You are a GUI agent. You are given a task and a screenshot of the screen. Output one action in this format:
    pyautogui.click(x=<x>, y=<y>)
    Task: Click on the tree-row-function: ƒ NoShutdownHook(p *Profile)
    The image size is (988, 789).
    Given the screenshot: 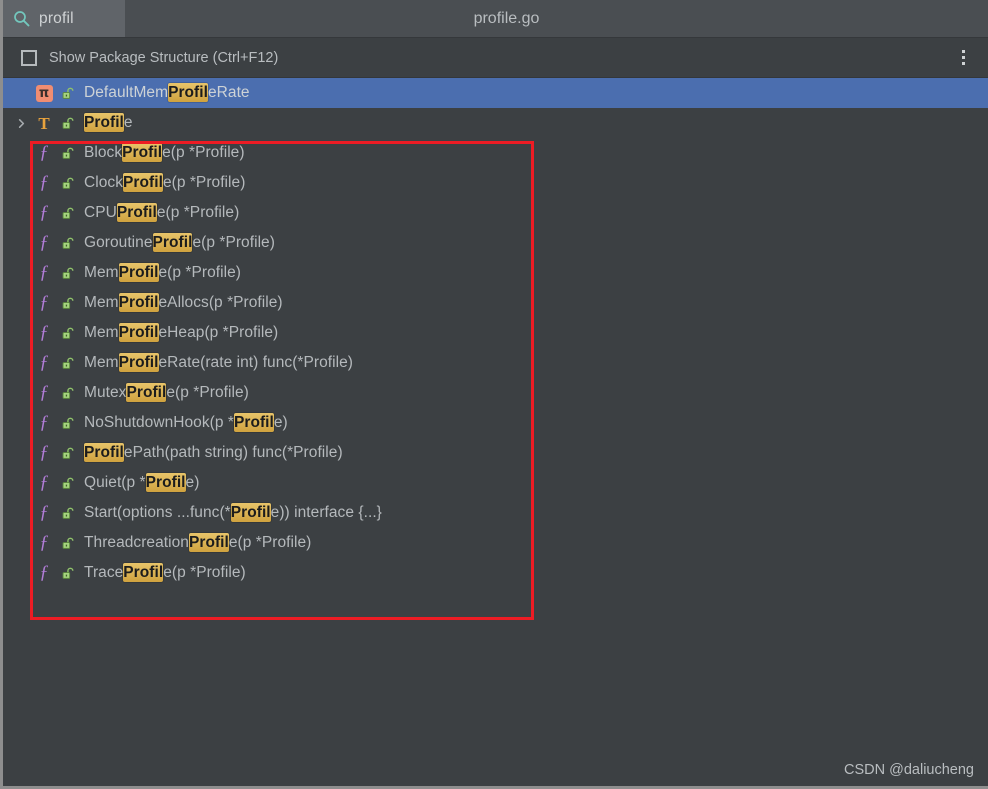 What is the action you would take?
    pyautogui.click(x=495, y=423)
    